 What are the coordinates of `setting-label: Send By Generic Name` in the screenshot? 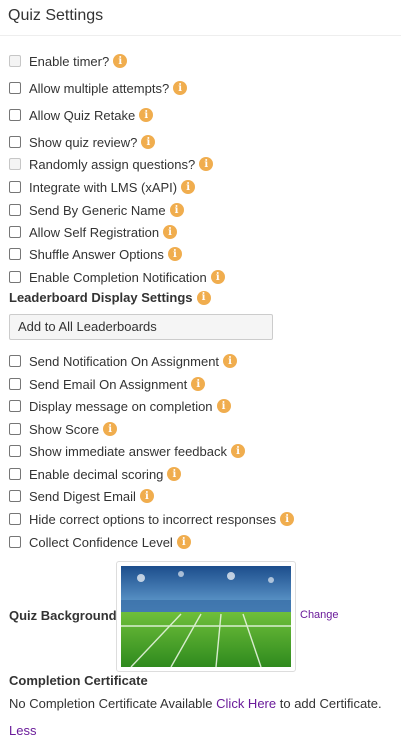 It's located at (97, 210).